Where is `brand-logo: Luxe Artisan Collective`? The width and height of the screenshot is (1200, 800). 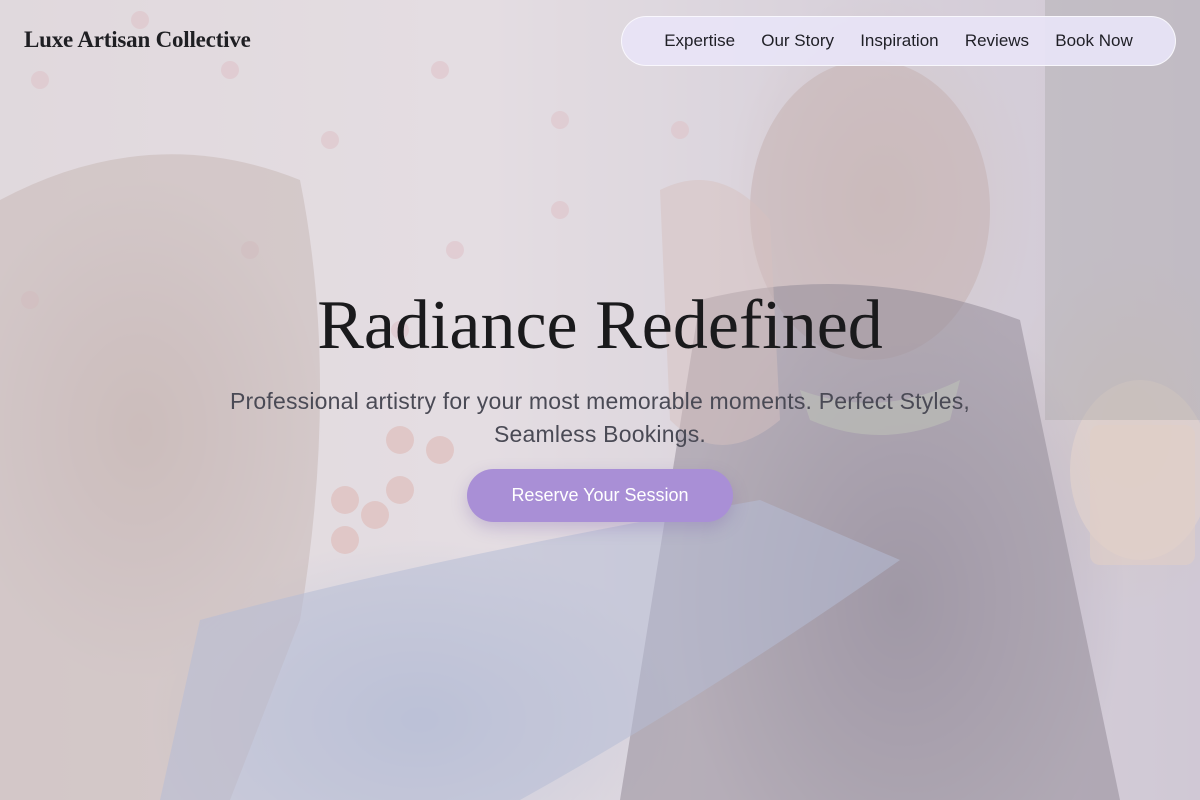 brand-logo: Luxe Artisan Collective is located at coordinates (137, 40).